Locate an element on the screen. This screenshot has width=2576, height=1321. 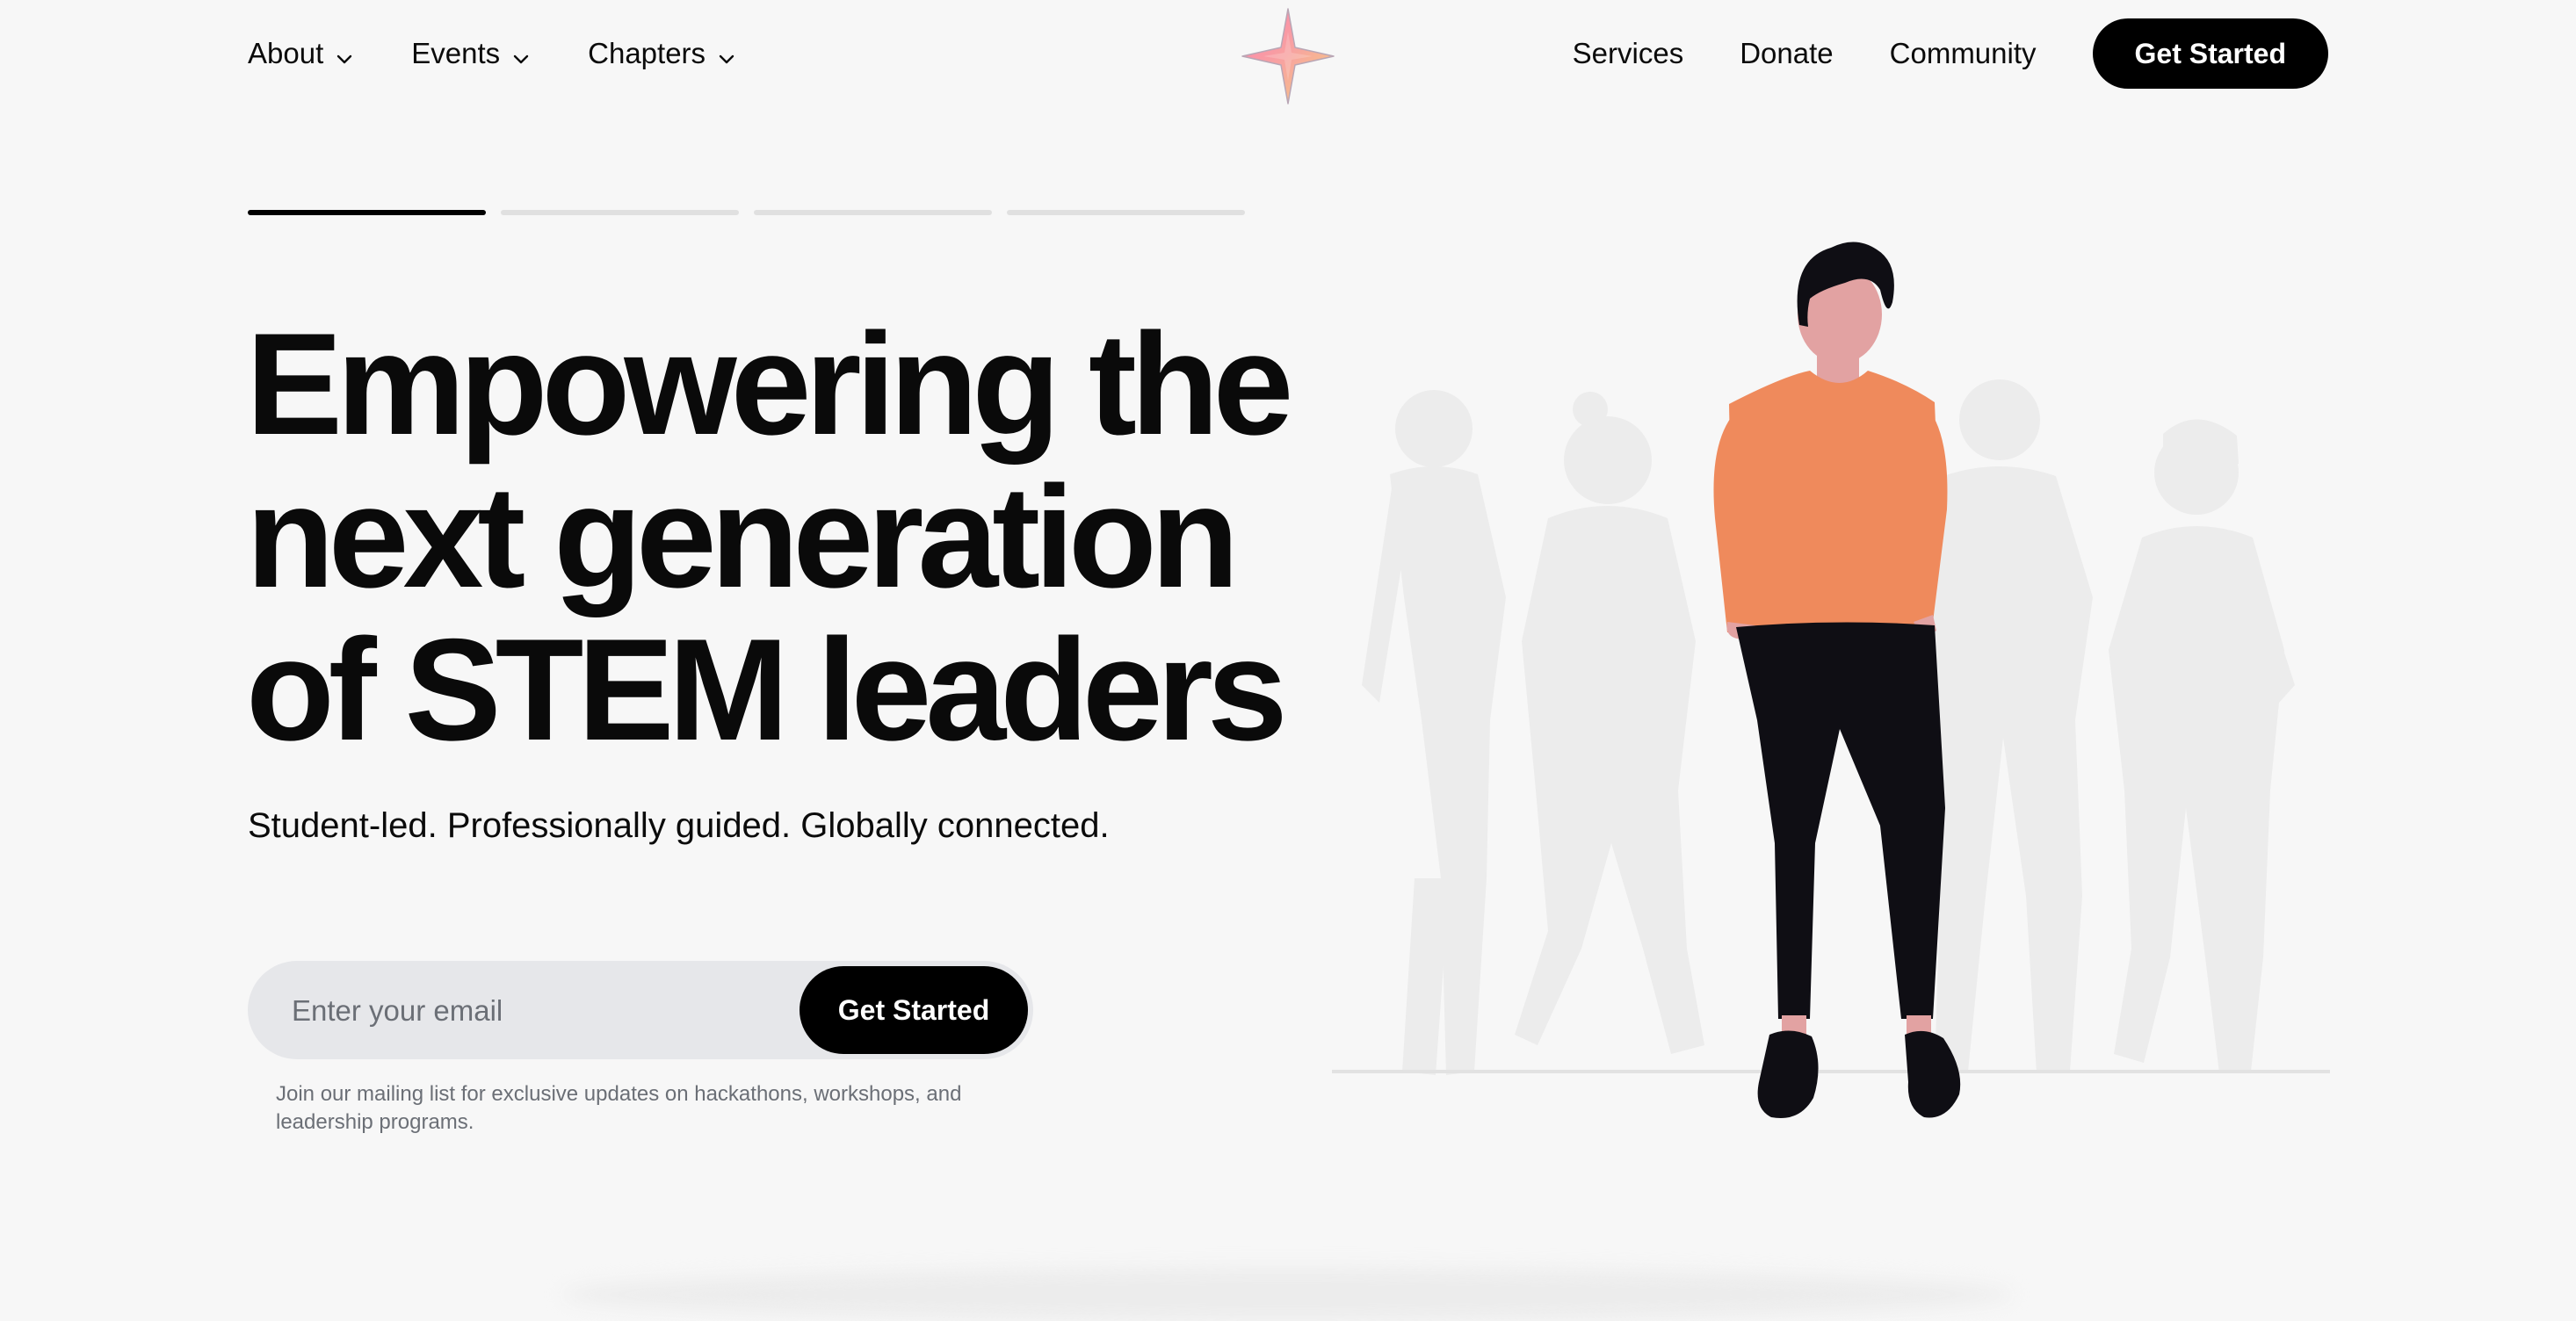
email-get-started-button: Get Started is located at coordinates (914, 1010).